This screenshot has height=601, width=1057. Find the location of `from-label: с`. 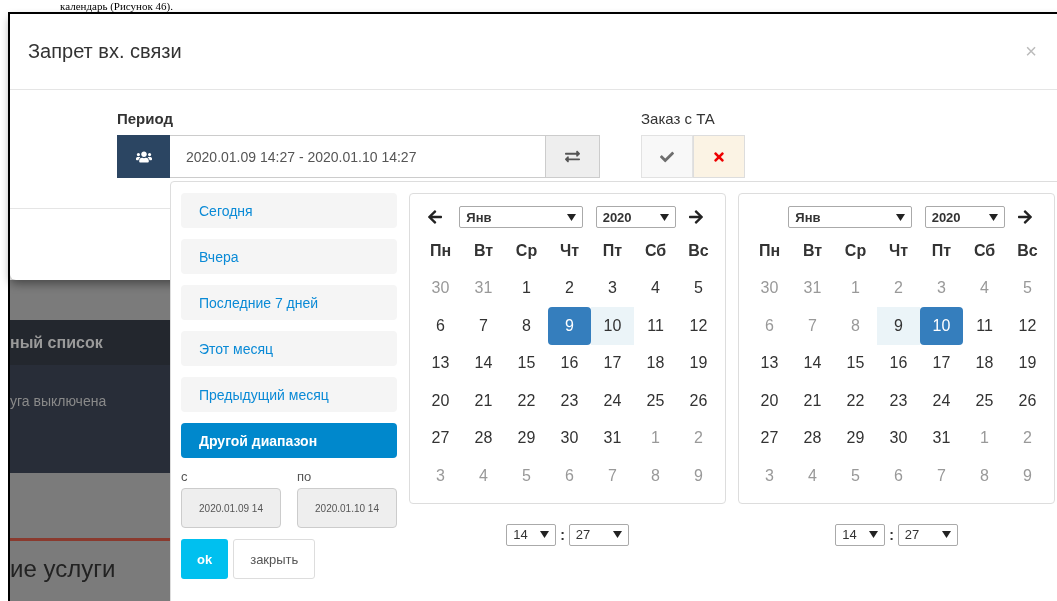

from-label: с is located at coordinates (185, 476).